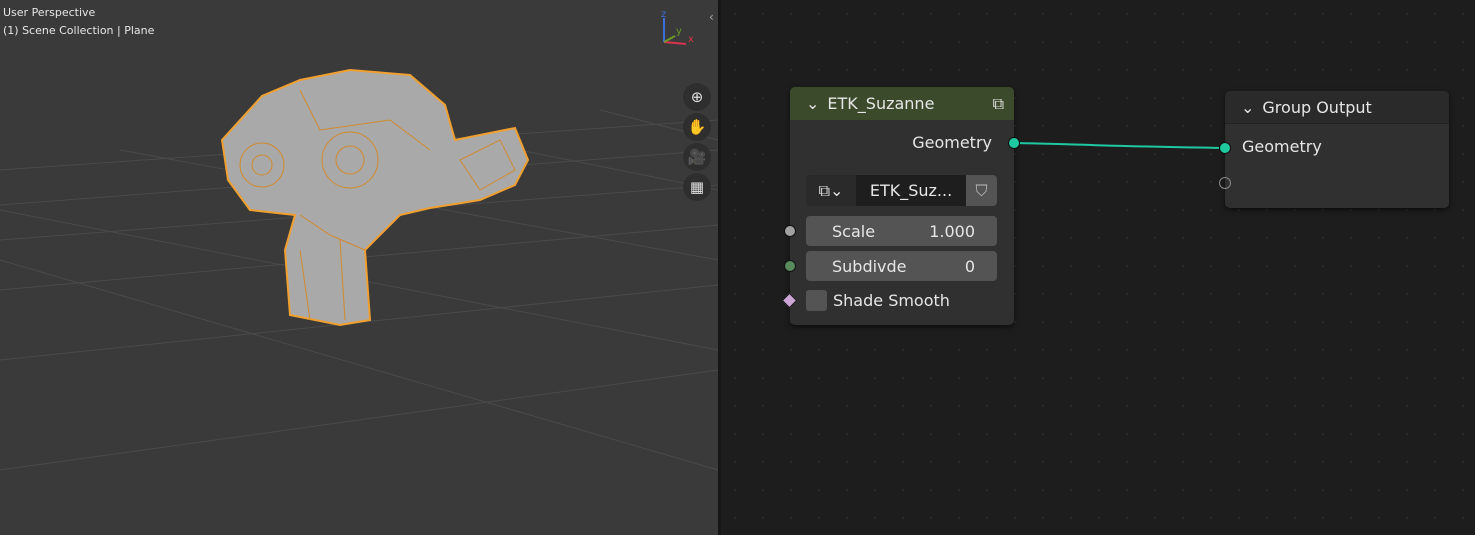 The width and height of the screenshot is (1475, 535). Describe the element at coordinates (1282, 146) in the screenshot. I see `input-label: Geometry` at that location.